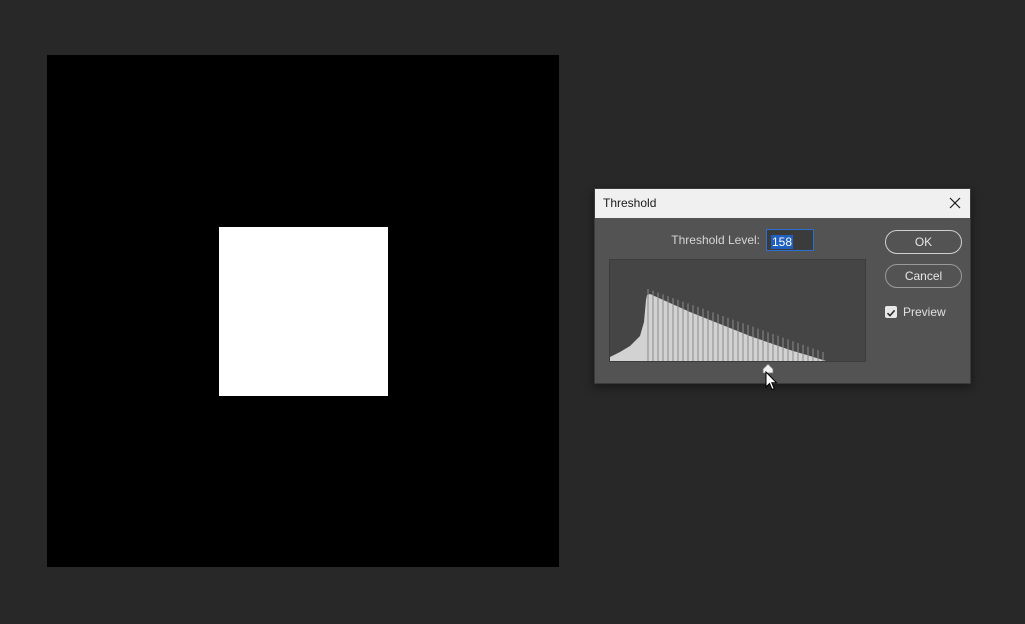  Describe the element at coordinates (715, 240) in the screenshot. I see `threshold-level-label: Threshold Level:` at that location.